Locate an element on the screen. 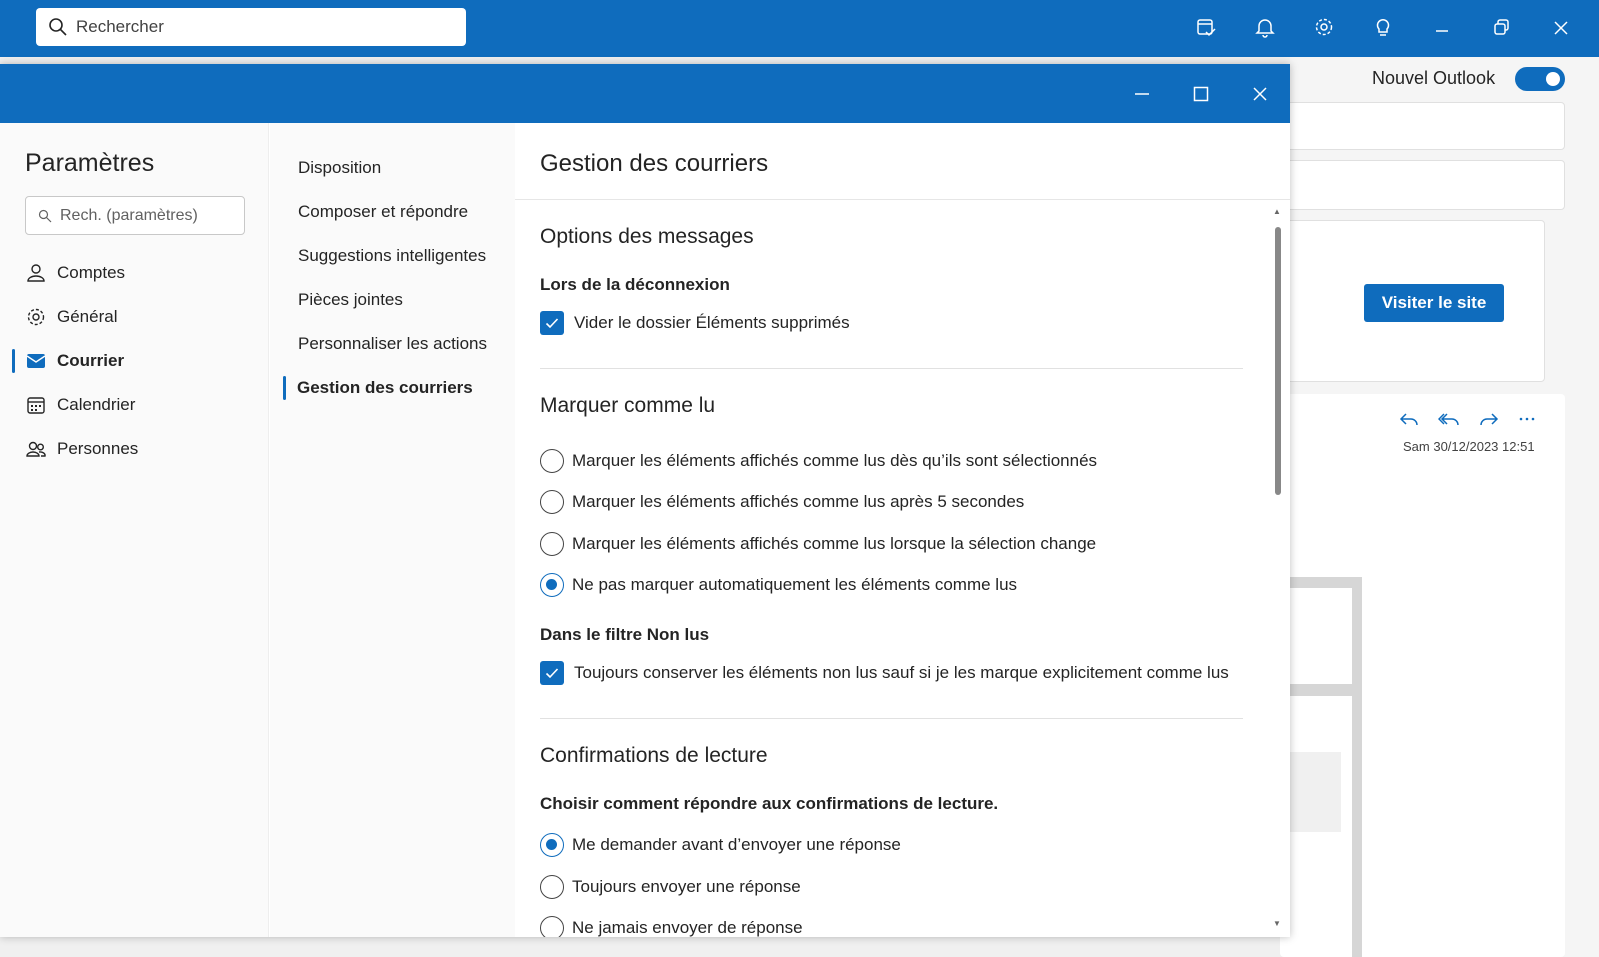 The image size is (1599, 957). scroll-down-icon: ▼ is located at coordinates (1277, 923).